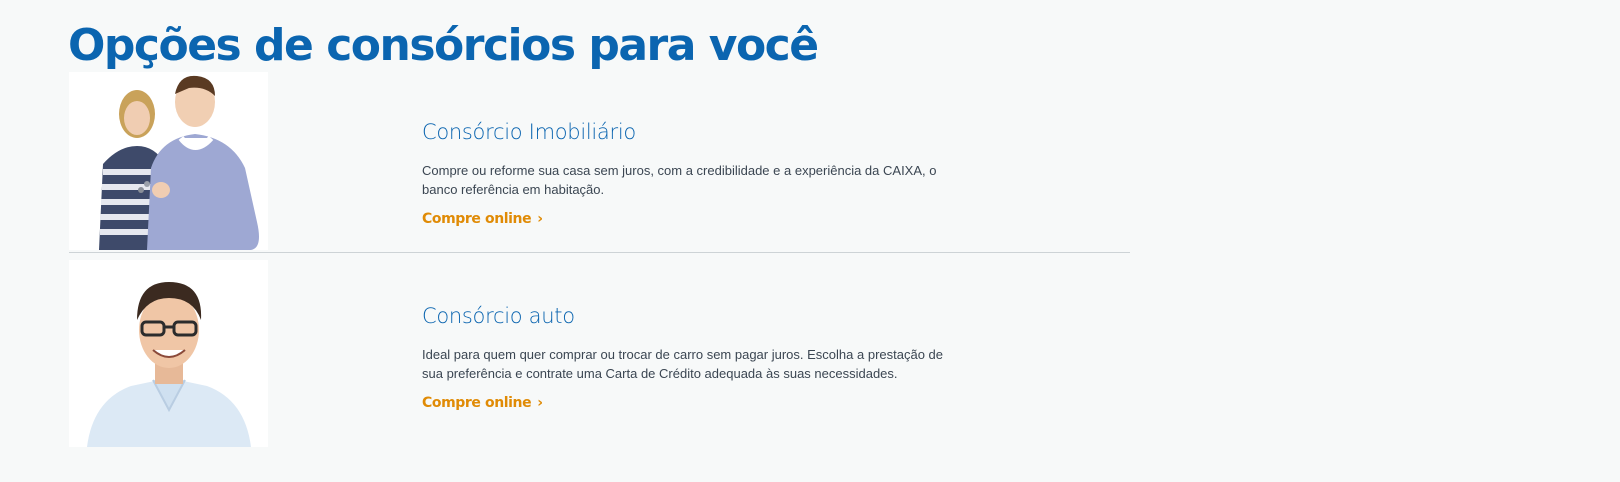 The height and width of the screenshot is (482, 1620). Describe the element at coordinates (529, 132) in the screenshot. I see `card-title: Consórcio Imobiliário` at that location.